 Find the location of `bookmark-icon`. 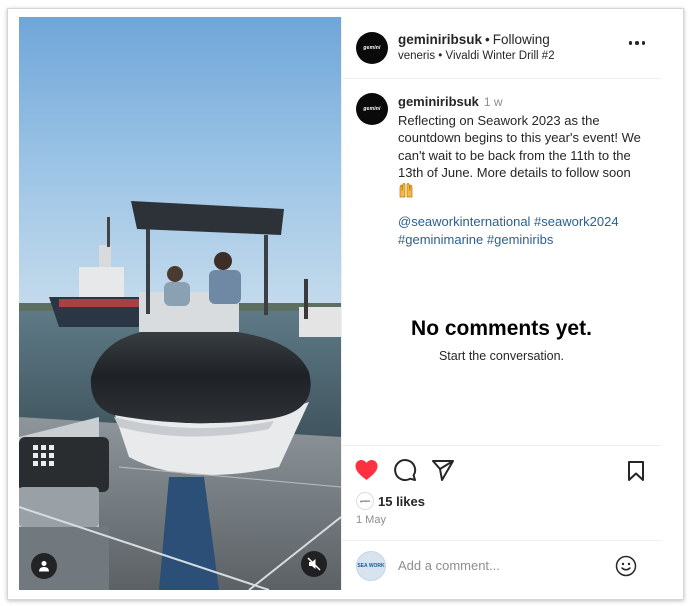

bookmark-icon is located at coordinates (636, 471).